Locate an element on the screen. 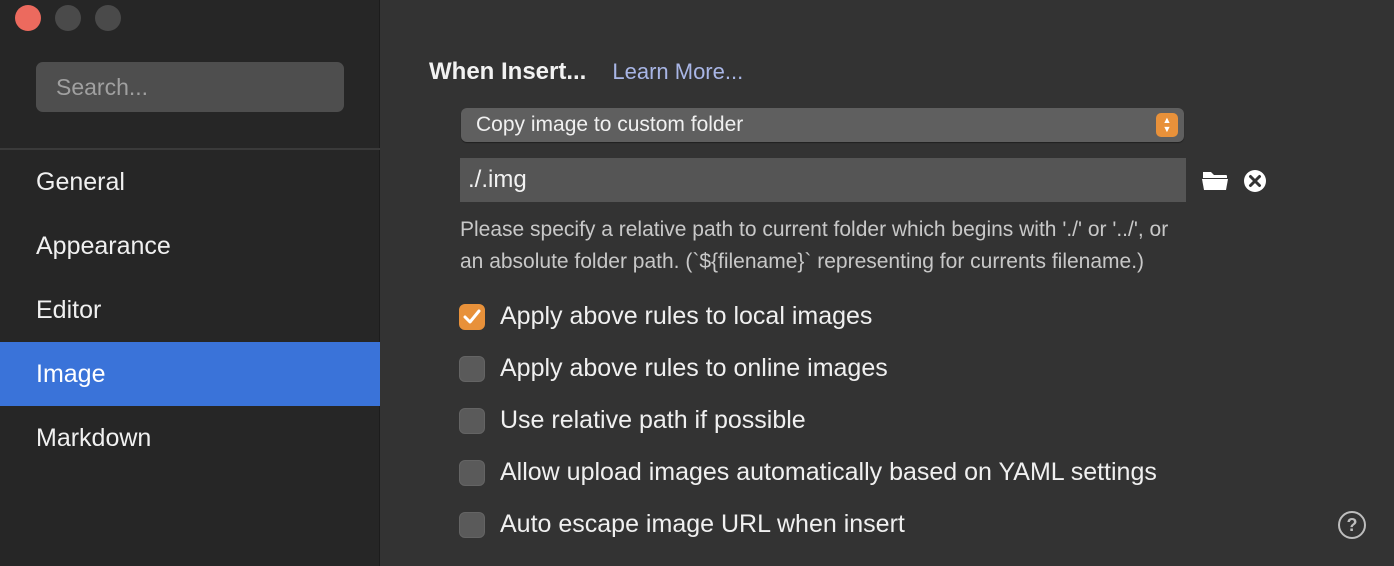 Image resolution: width=1394 pixels, height=566 pixels. sidebar-item-label: Markdown is located at coordinates (94, 437).